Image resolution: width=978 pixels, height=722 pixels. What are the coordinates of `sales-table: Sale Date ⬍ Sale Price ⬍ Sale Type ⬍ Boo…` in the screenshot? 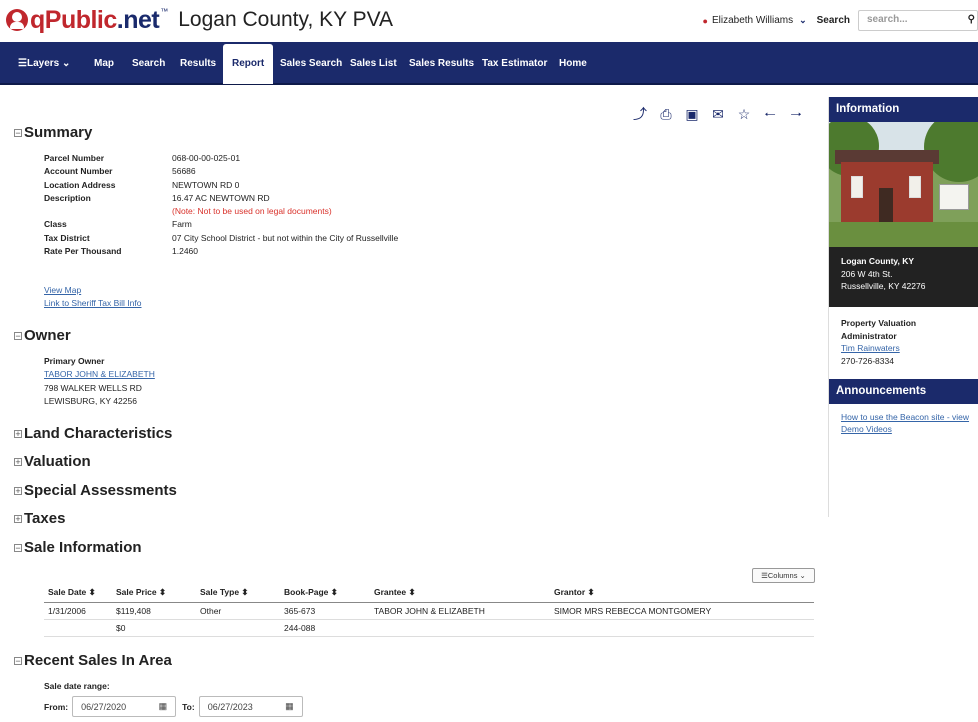 It's located at (429, 610).